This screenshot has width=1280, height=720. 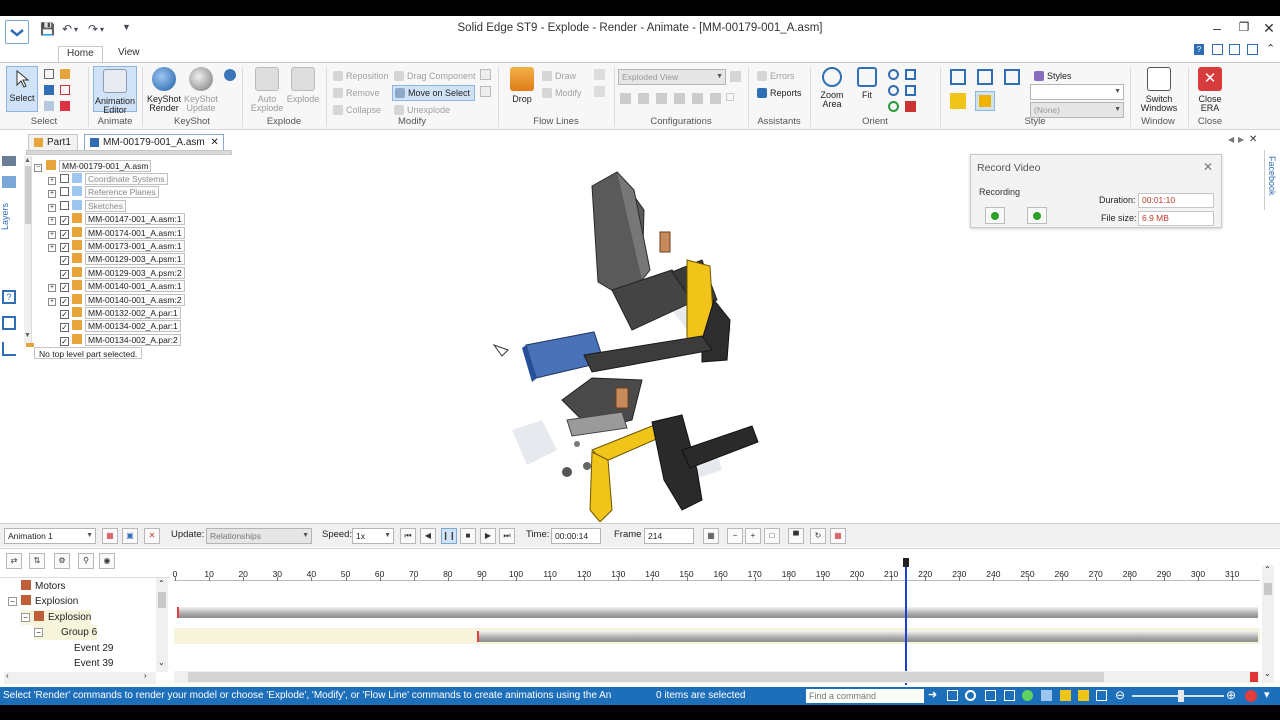 What do you see at coordinates (958, 101) in the screenshot?
I see `shaded-view-icon` at bounding box center [958, 101].